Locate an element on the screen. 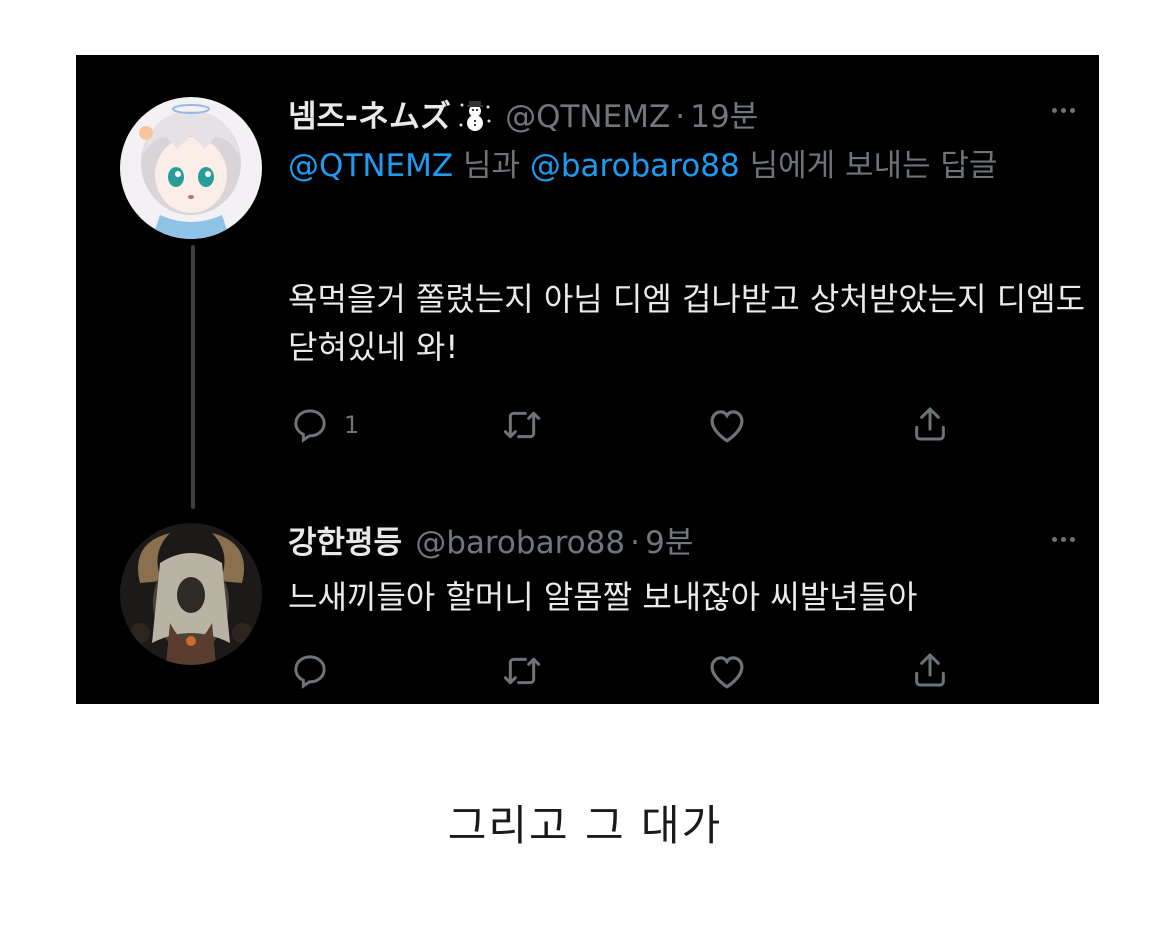 Image resolution: width=1170 pixels, height=940 pixels. tweet-header: 넴즈-ネムズ @QTNEMZ · 19분 is located at coordinates (523, 114).